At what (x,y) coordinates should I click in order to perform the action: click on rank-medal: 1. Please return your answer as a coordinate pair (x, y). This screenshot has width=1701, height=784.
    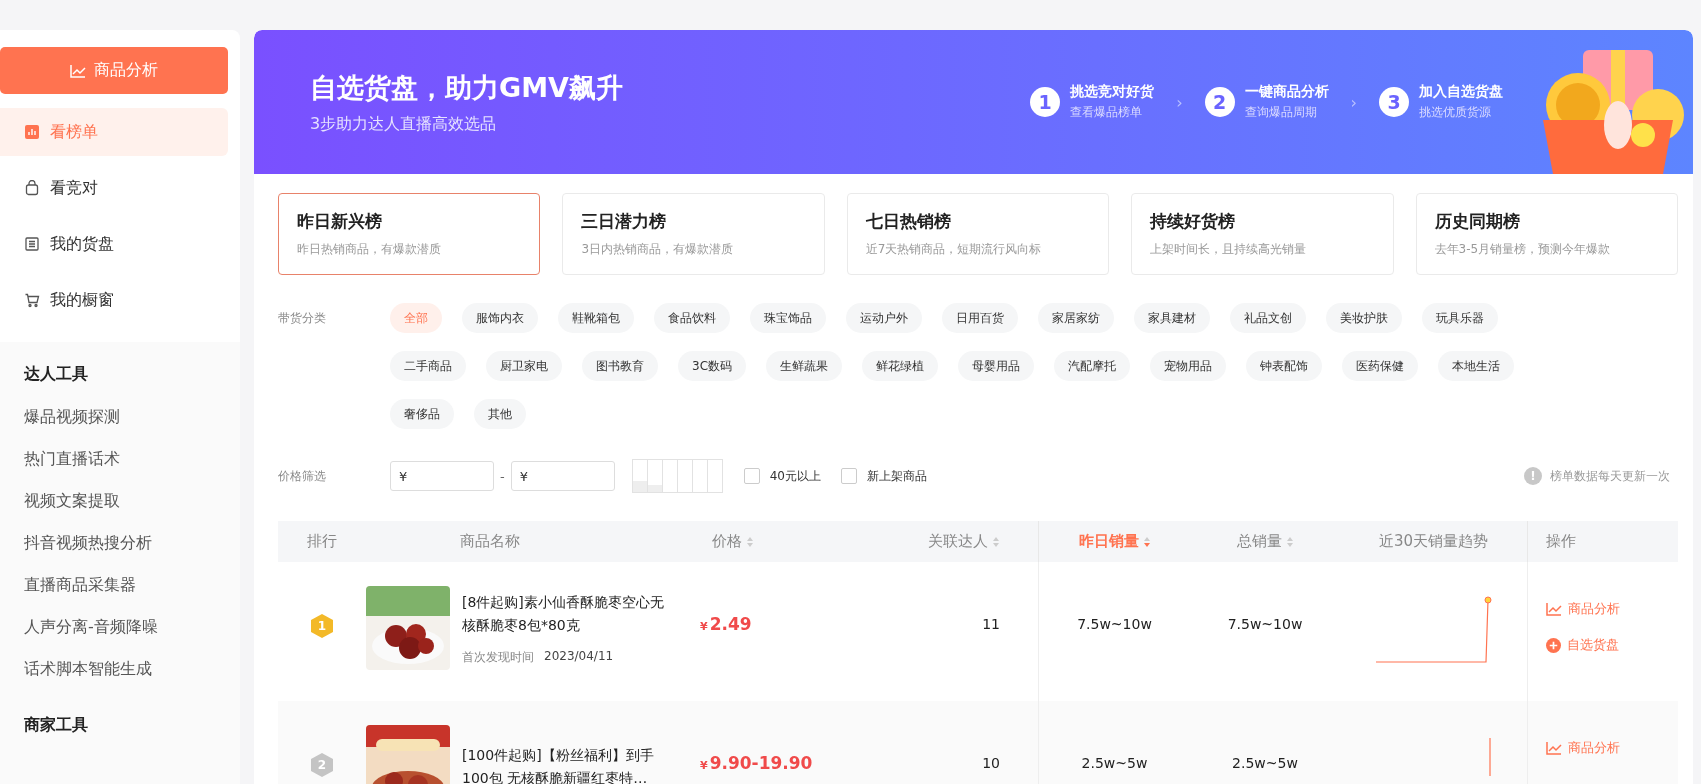
    Looking at the image, I should click on (322, 626).